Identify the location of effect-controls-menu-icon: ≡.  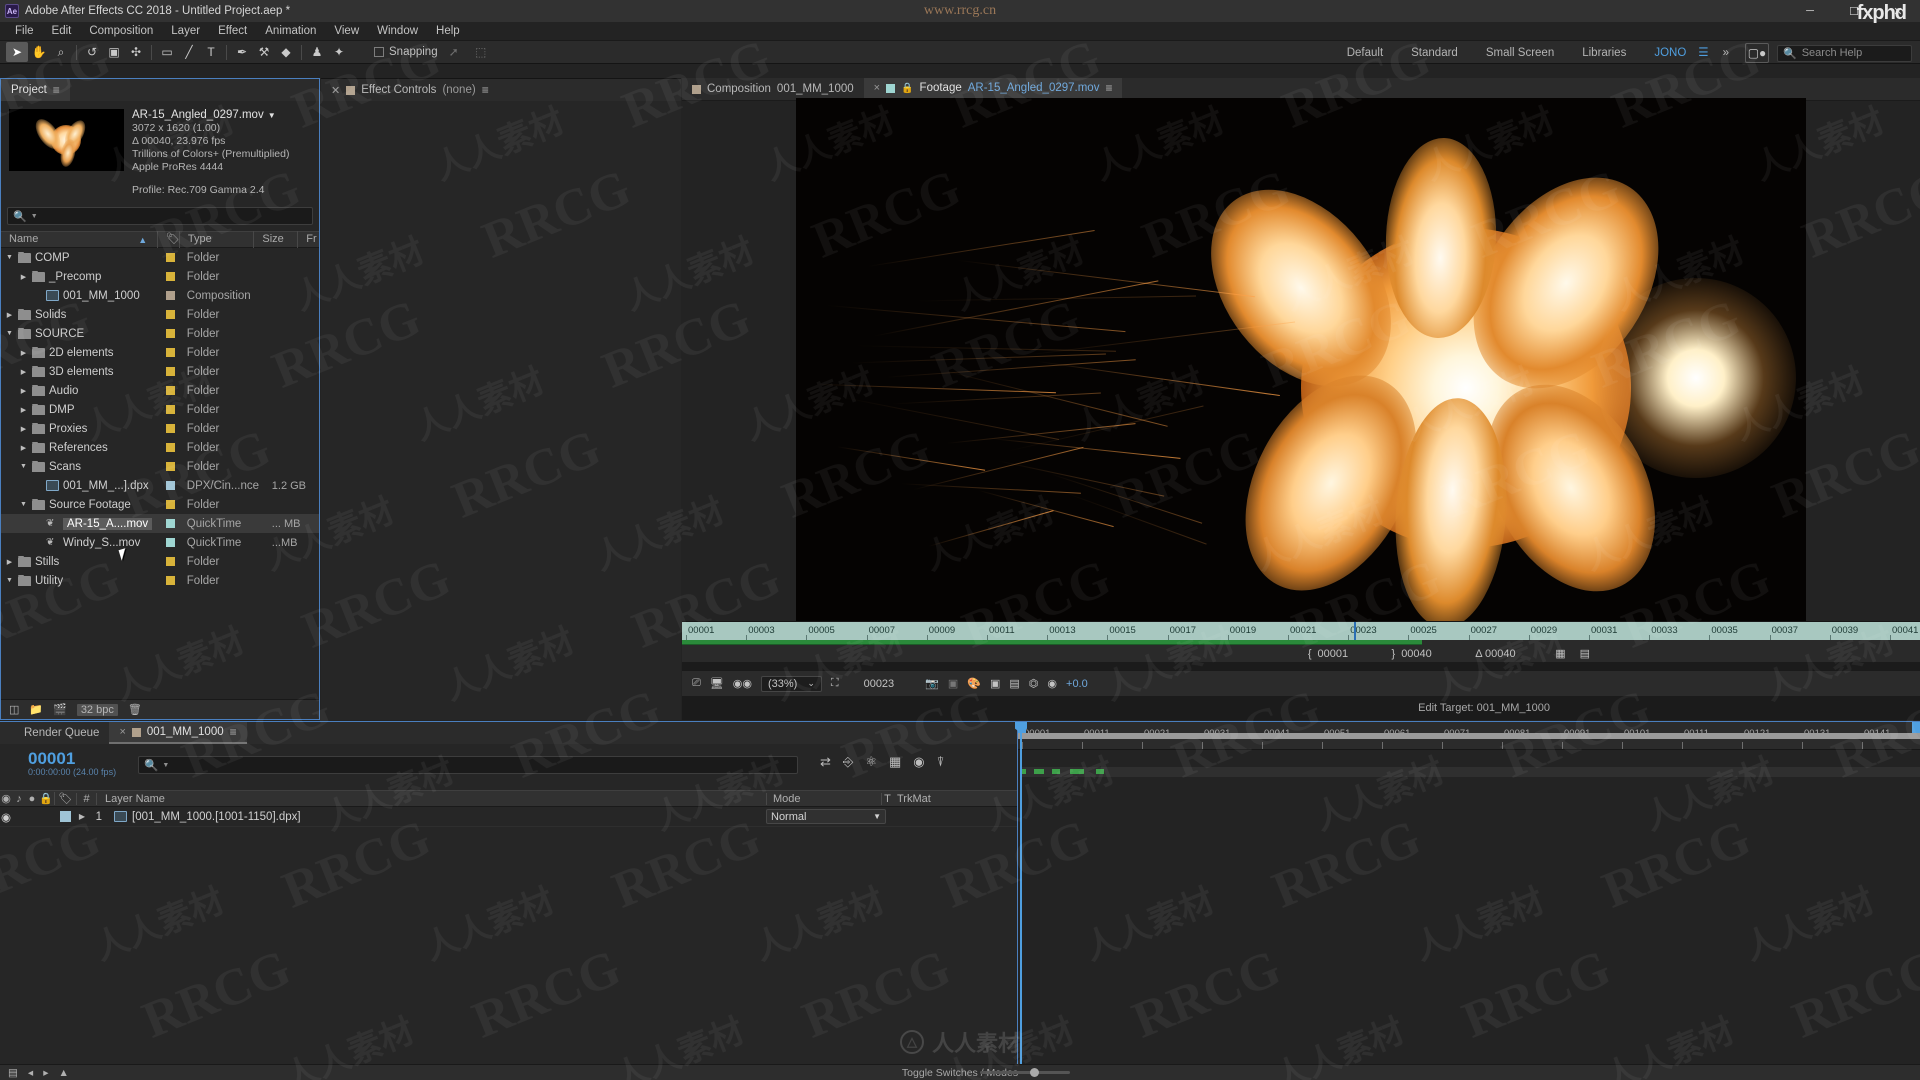
(485, 90).